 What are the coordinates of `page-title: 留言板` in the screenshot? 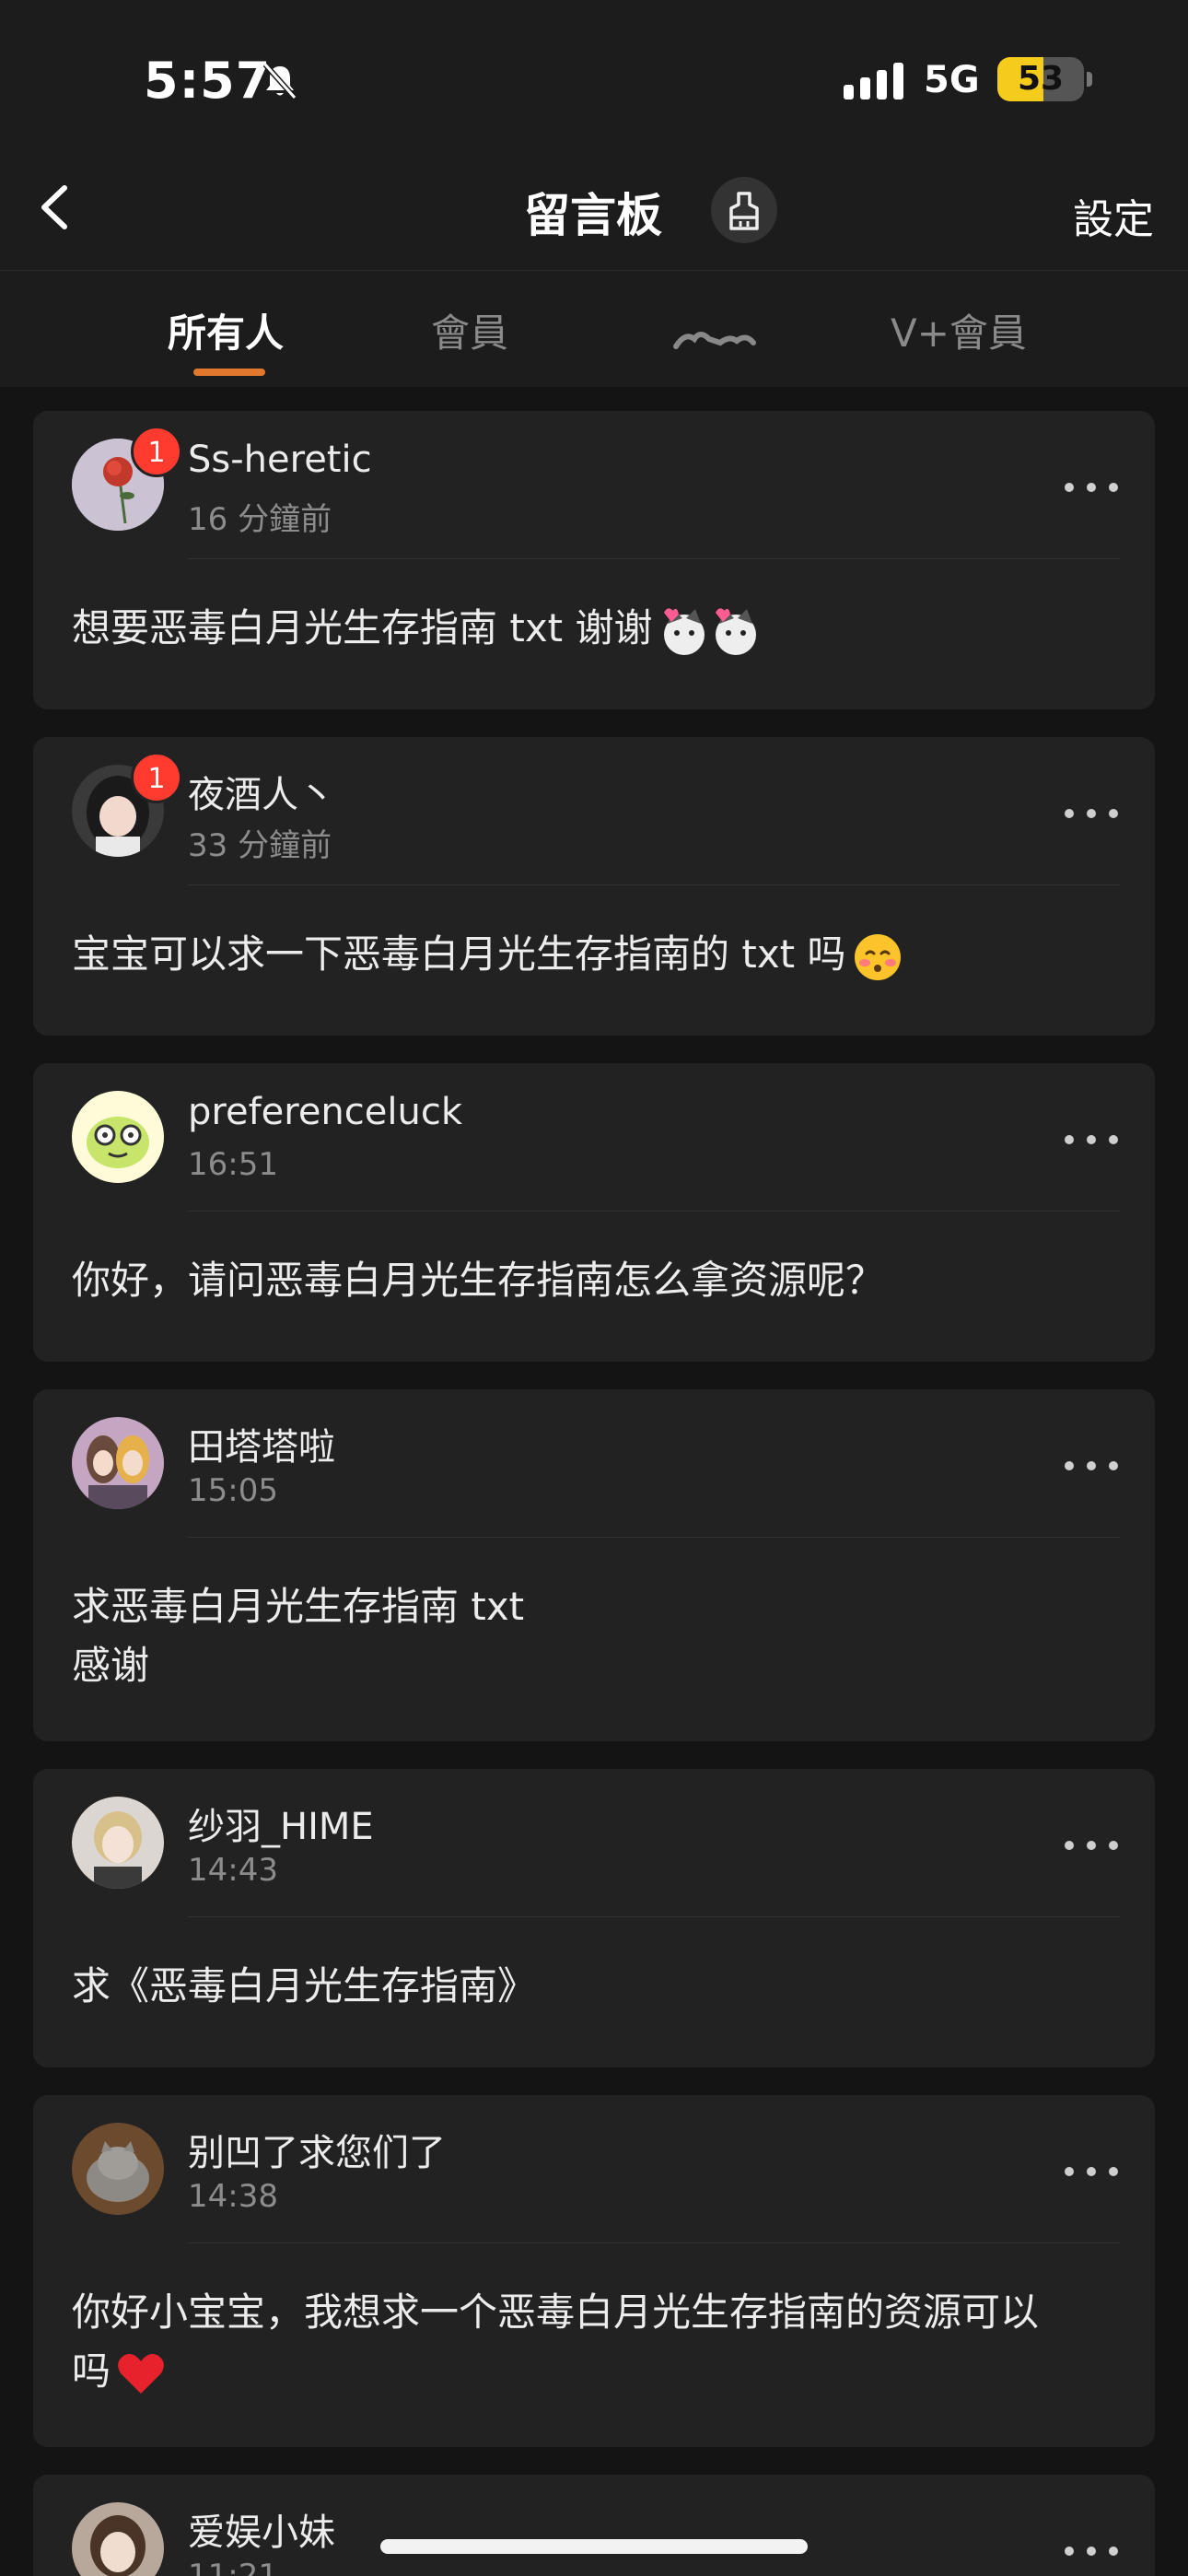 It's located at (593, 215).